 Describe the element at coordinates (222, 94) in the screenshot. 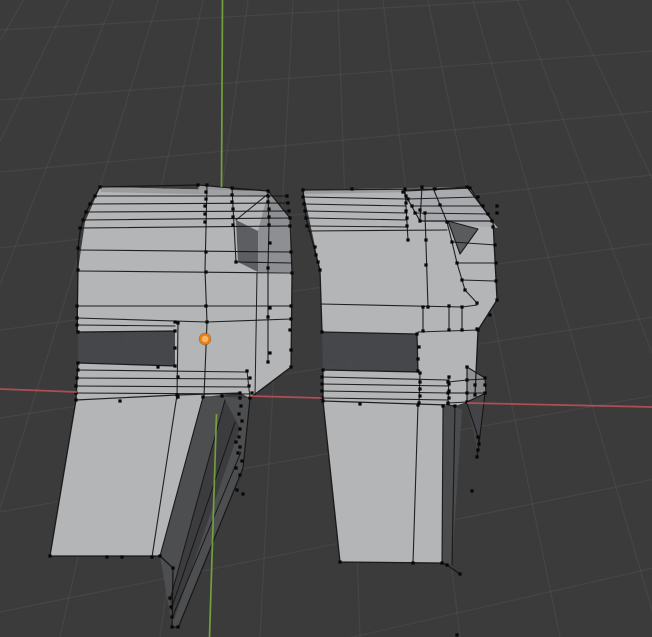

I see `axis-y-green-line` at that location.